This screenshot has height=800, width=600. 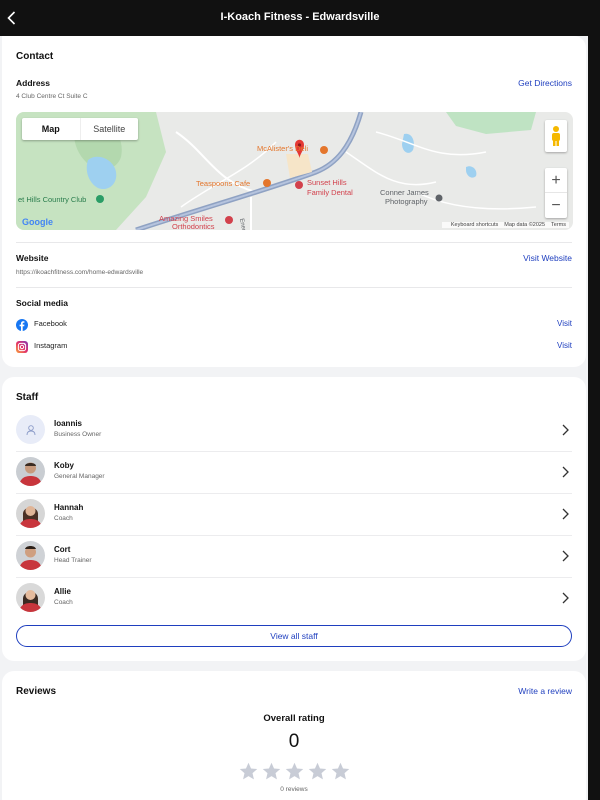 I want to click on map-place-sunset-hills-line1: Sunset Hills, so click(x=327, y=182).